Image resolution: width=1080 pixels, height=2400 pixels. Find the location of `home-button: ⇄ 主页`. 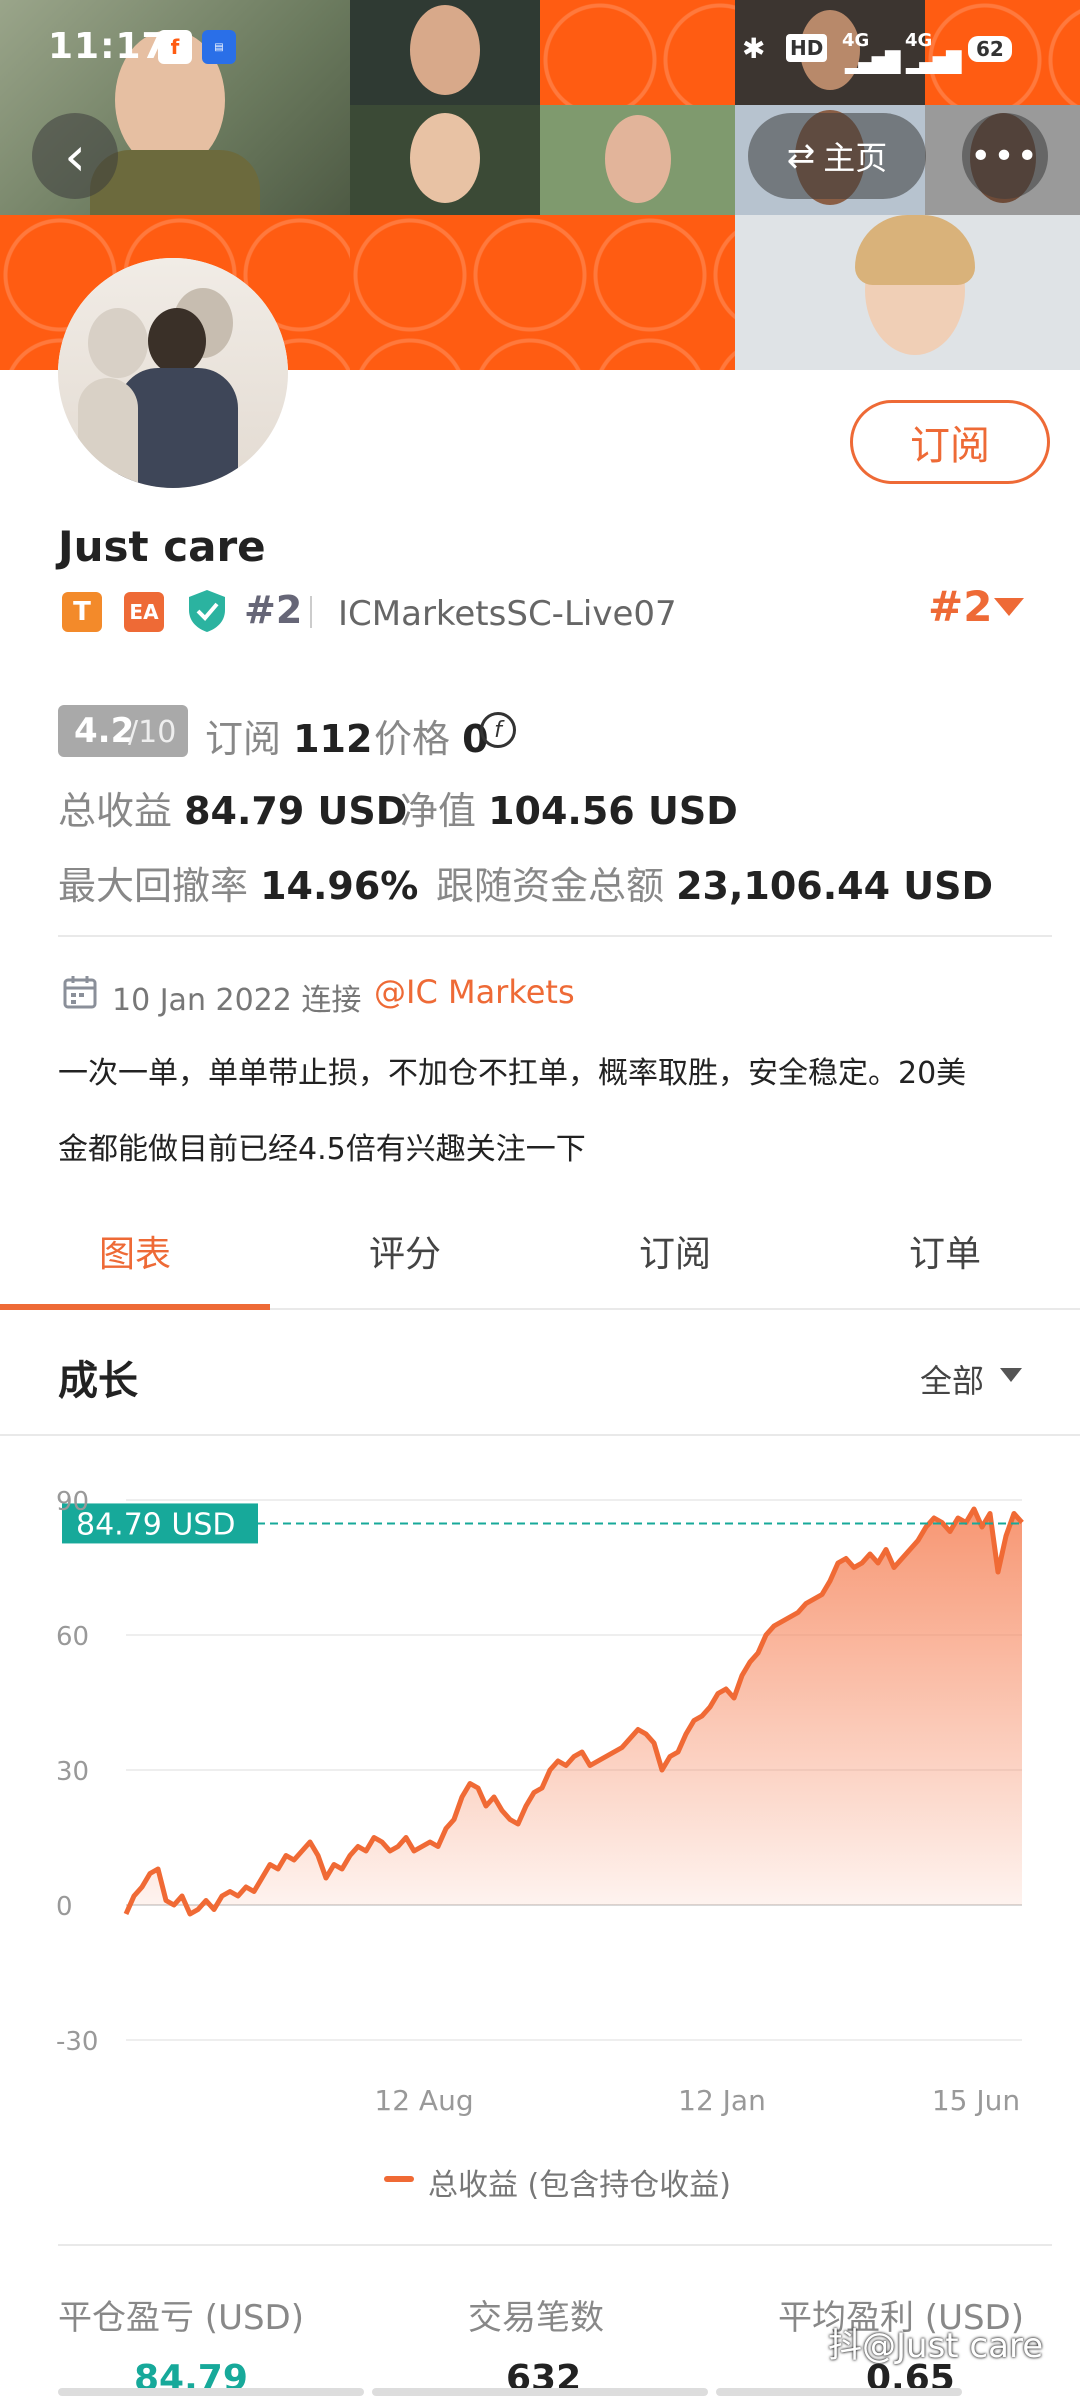

home-button: ⇄ 主页 is located at coordinates (837, 156).